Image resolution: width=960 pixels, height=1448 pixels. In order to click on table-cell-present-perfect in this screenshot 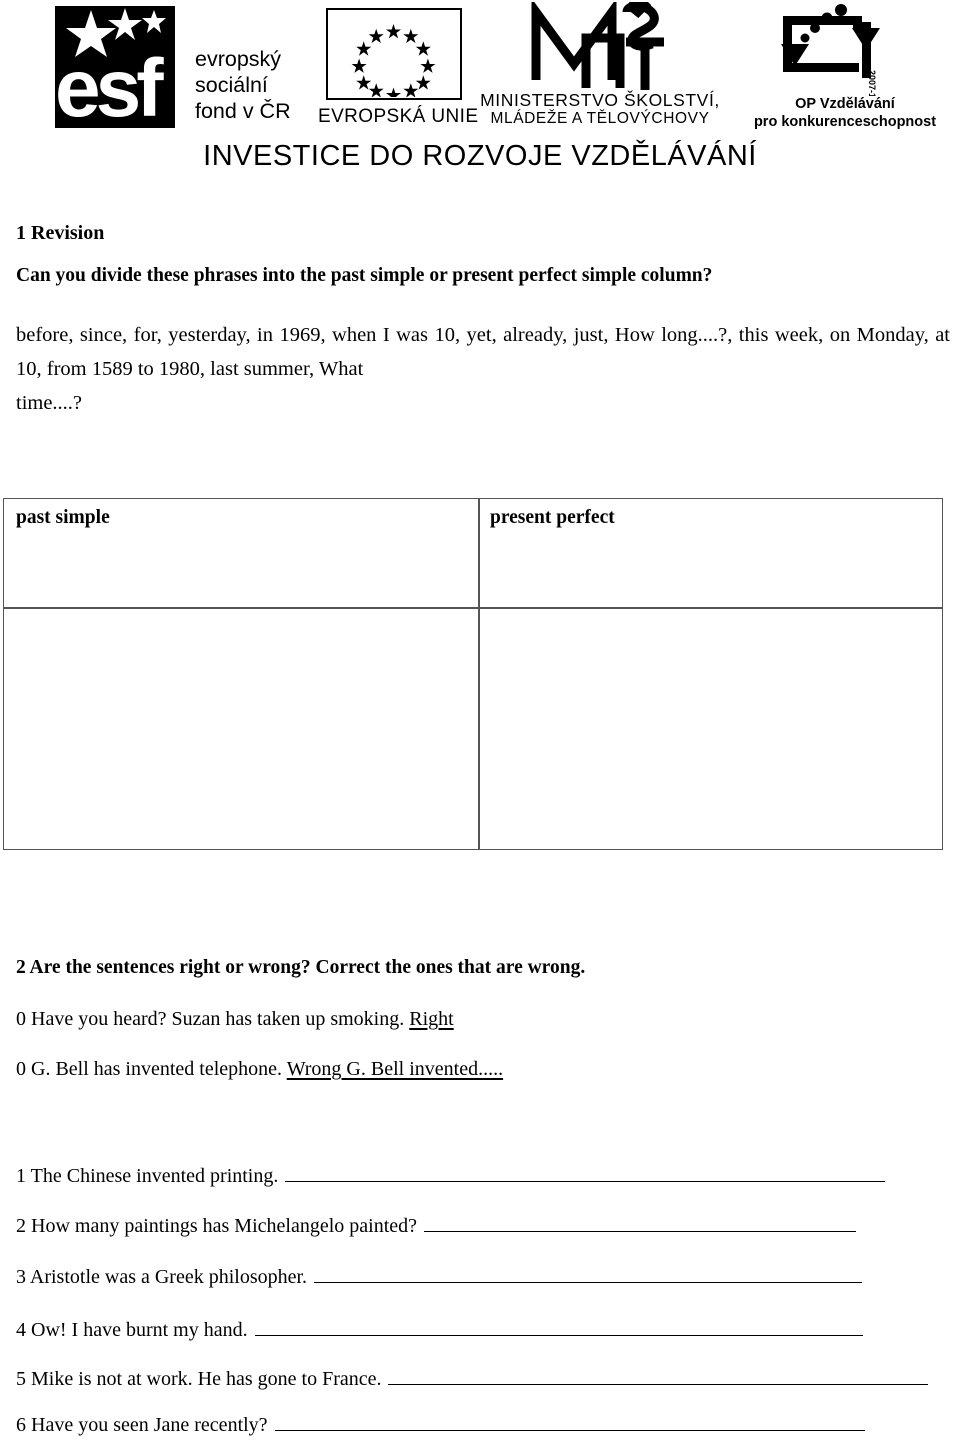, I will do `click(712, 729)`.